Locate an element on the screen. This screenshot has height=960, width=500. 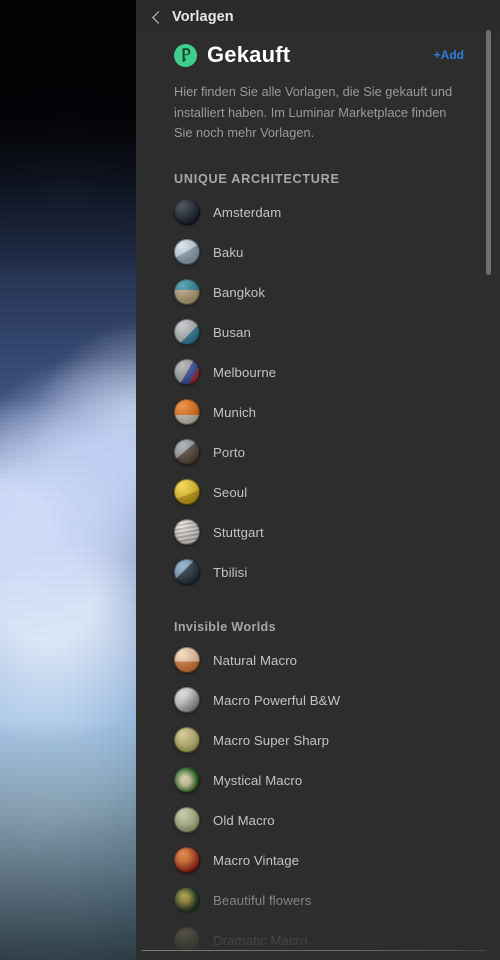
scrollbar-thumb is located at coordinates (488, 152).